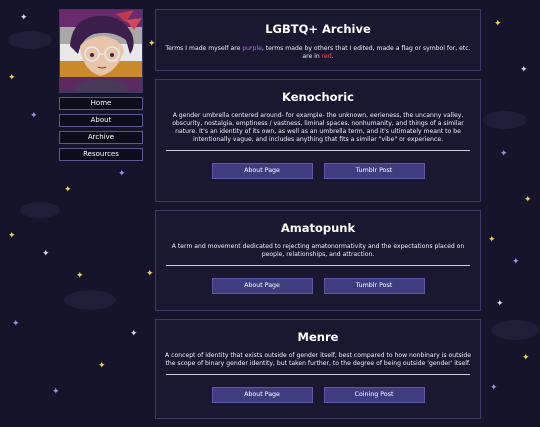 The height and width of the screenshot is (427, 540). I want to click on nav-resources-link: Resources, so click(101, 154).